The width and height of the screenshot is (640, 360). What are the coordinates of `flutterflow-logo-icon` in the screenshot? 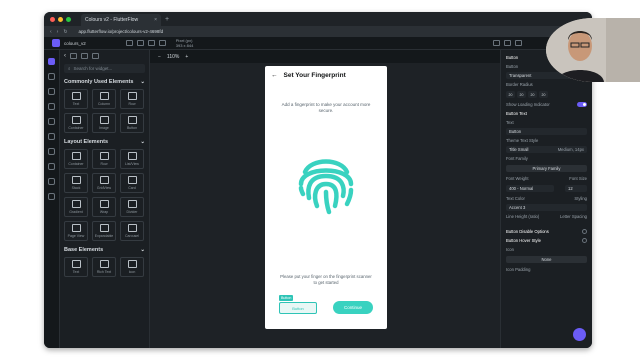 It's located at (56, 43).